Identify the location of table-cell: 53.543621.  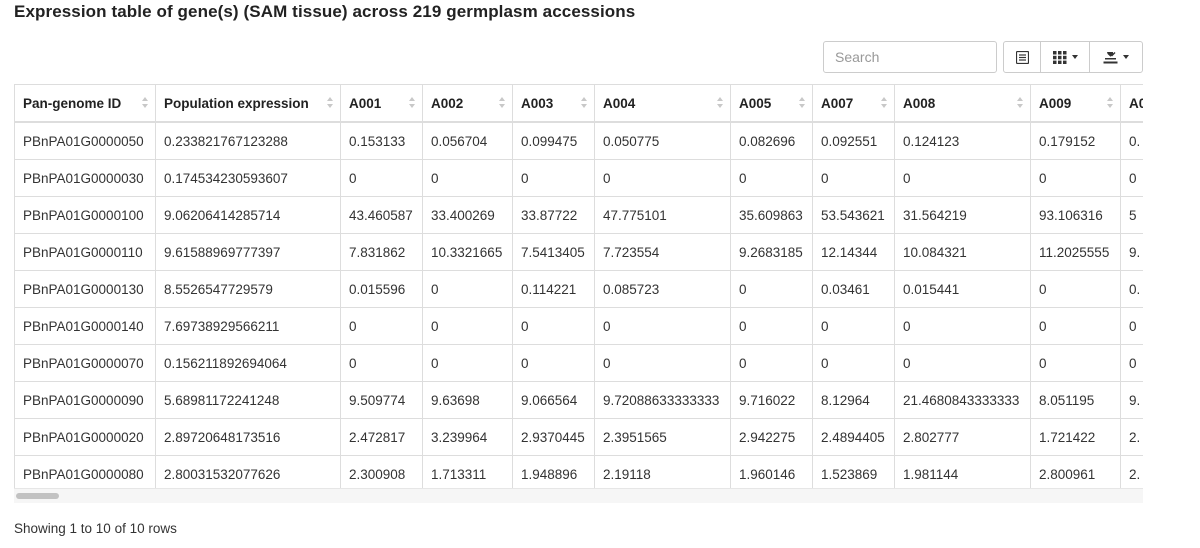
(853, 215).